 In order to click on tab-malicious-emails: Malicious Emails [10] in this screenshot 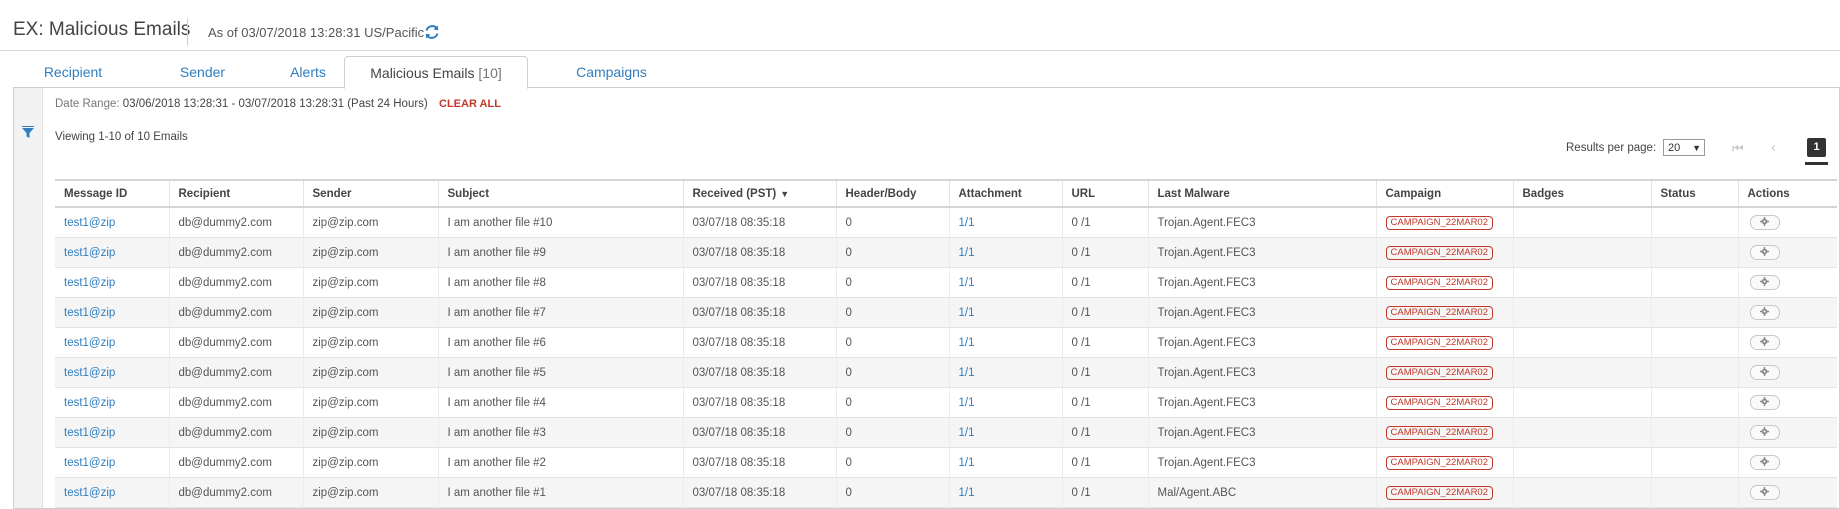, I will do `click(436, 72)`.